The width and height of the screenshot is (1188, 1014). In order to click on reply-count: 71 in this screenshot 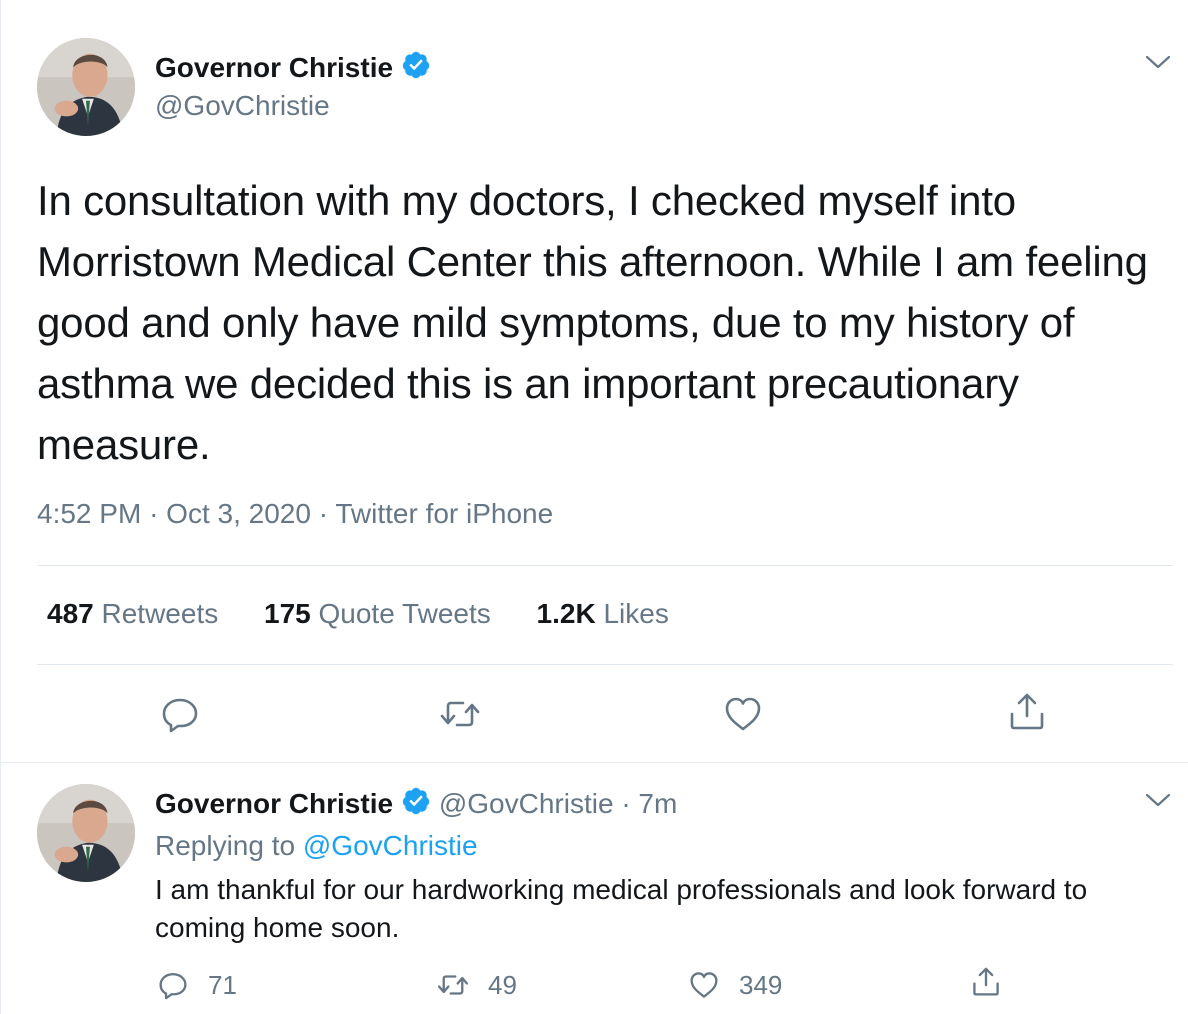, I will do `click(222, 984)`.